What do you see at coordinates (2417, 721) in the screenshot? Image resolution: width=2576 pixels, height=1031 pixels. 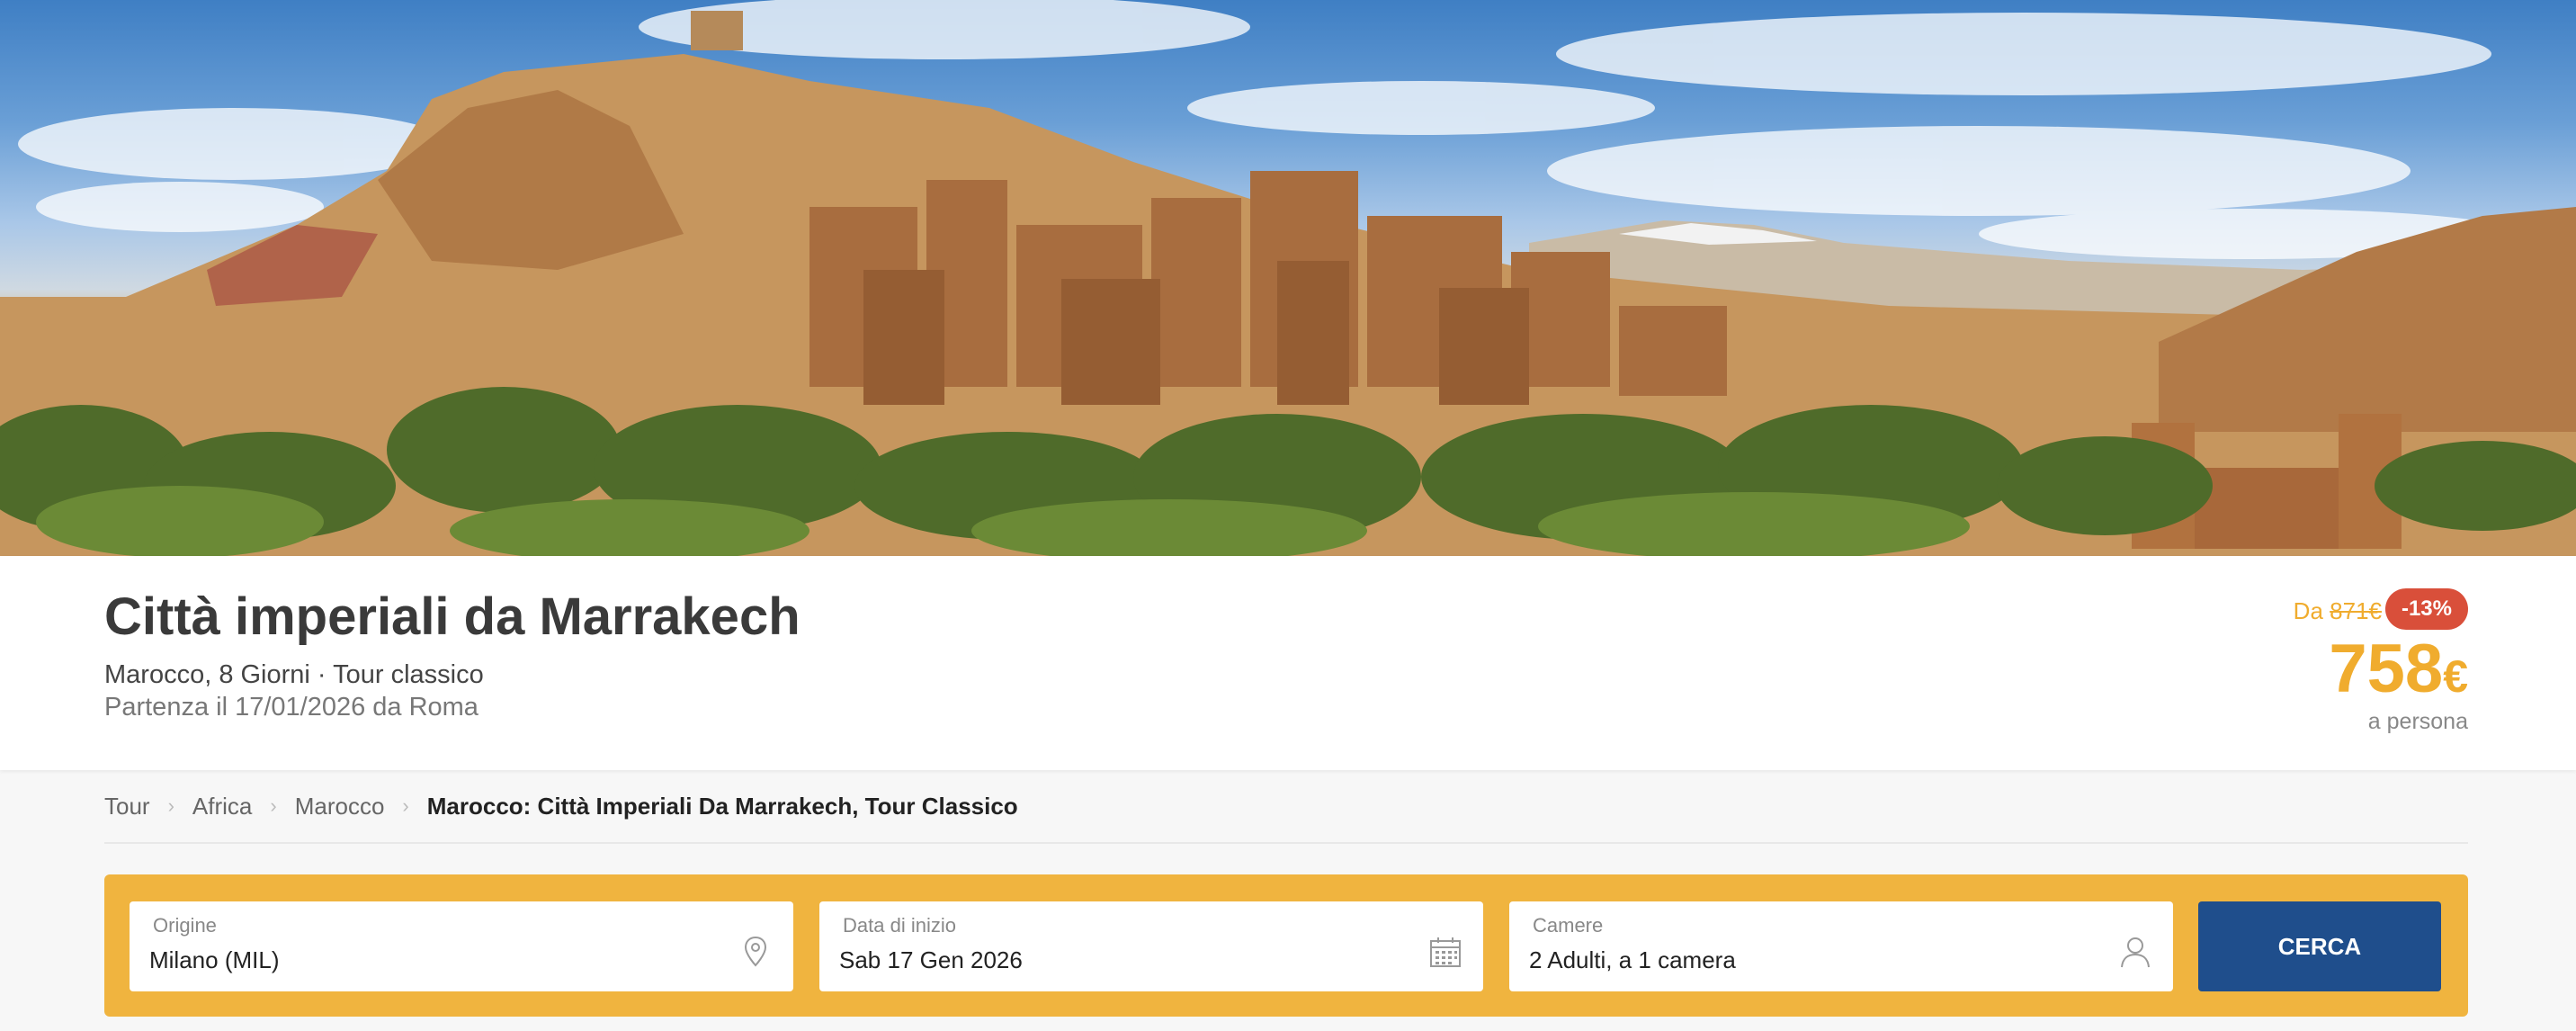 I see `per-person-label: a persona` at bounding box center [2417, 721].